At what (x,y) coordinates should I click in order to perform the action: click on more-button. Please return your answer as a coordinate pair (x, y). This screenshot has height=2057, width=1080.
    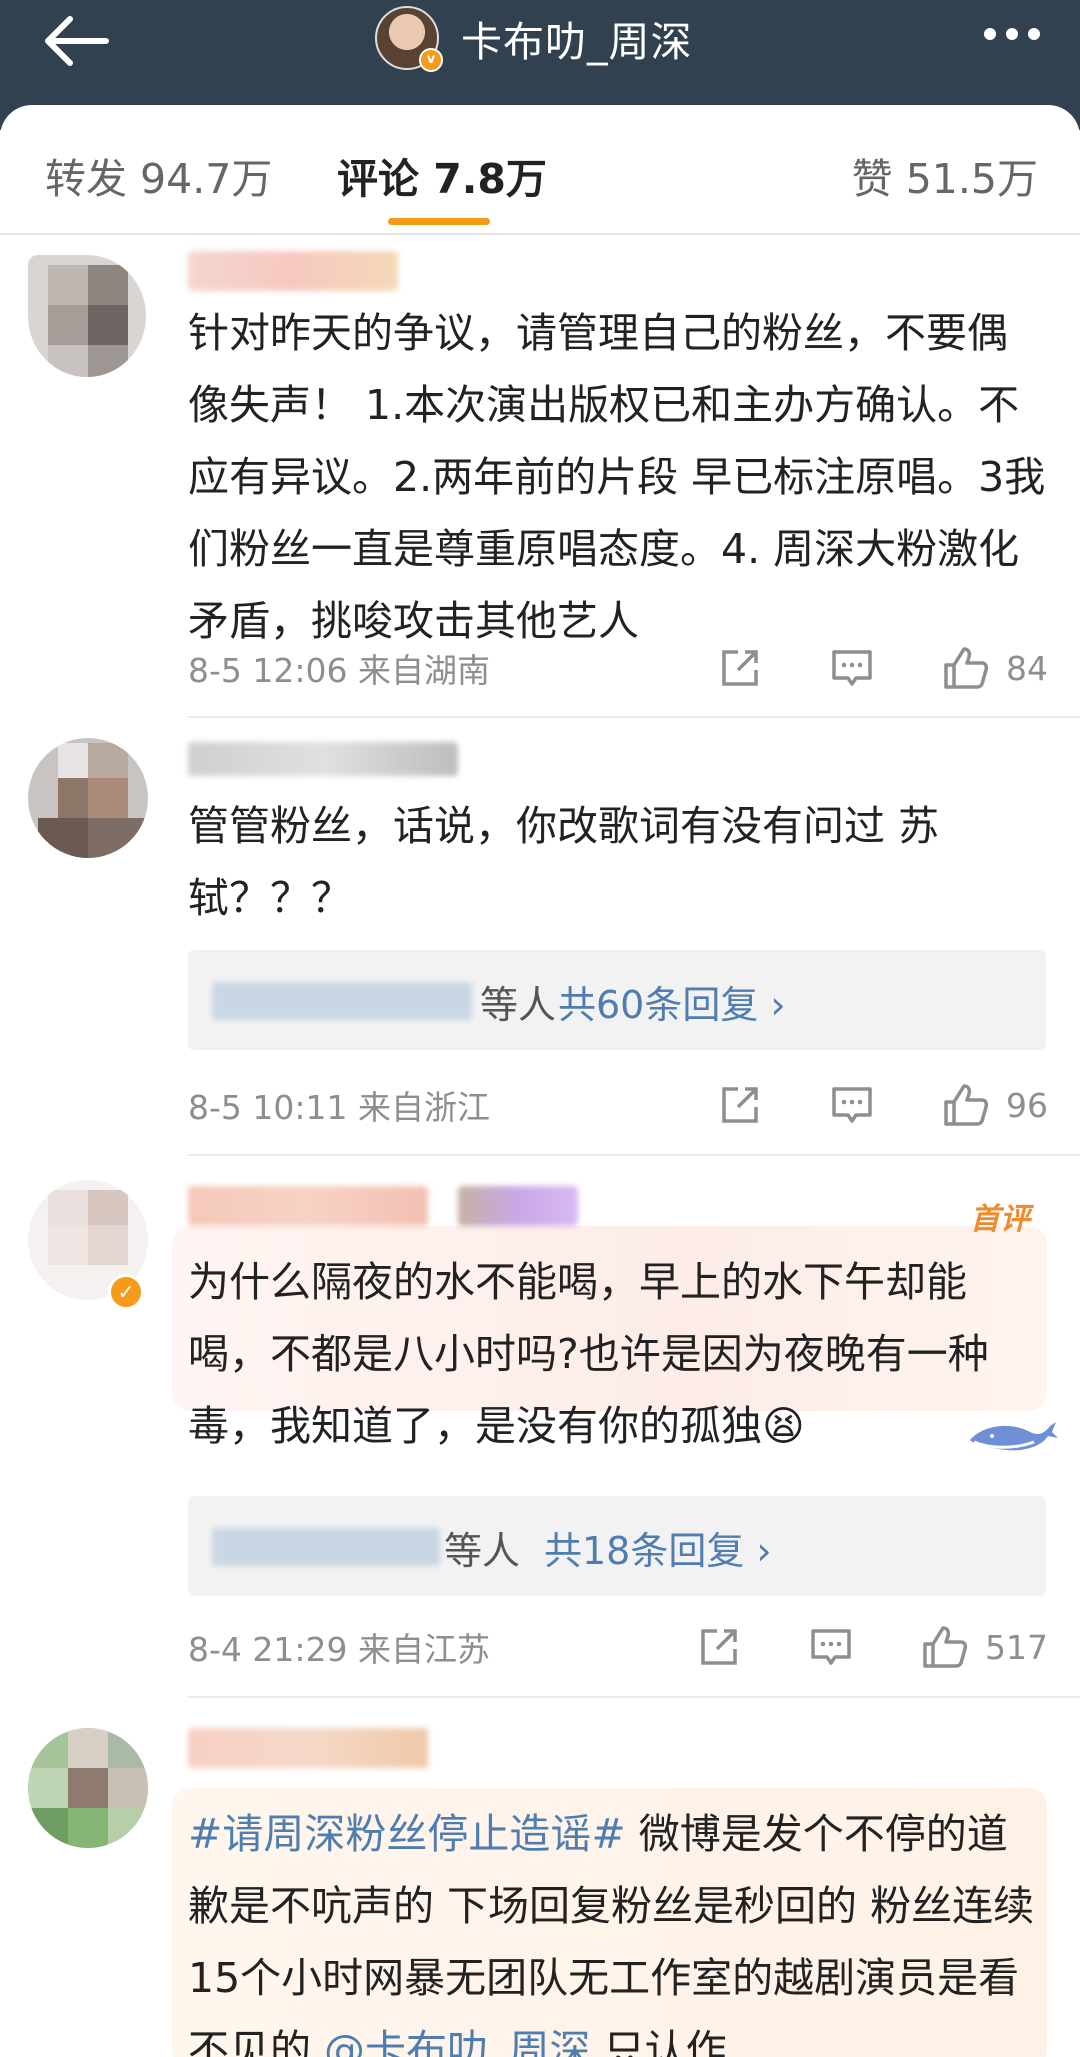
    Looking at the image, I should click on (1012, 34).